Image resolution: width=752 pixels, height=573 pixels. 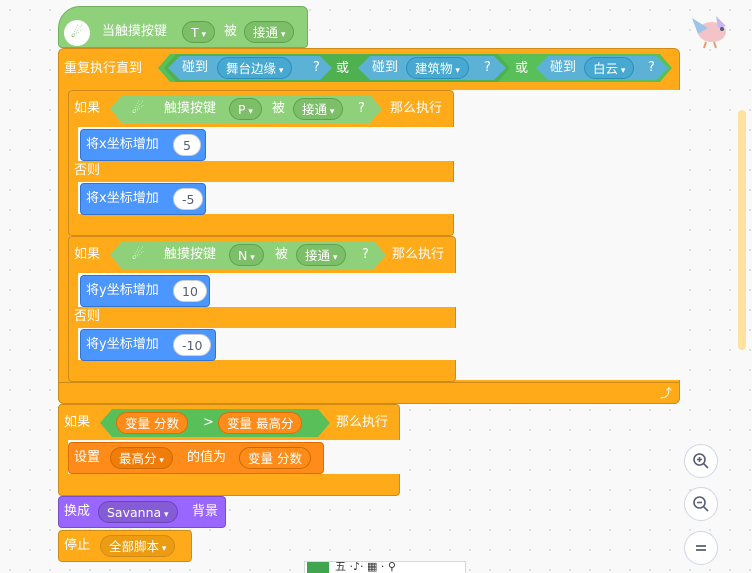 What do you see at coordinates (742, 230) in the screenshot?
I see `vertical-scrollbar` at bounding box center [742, 230].